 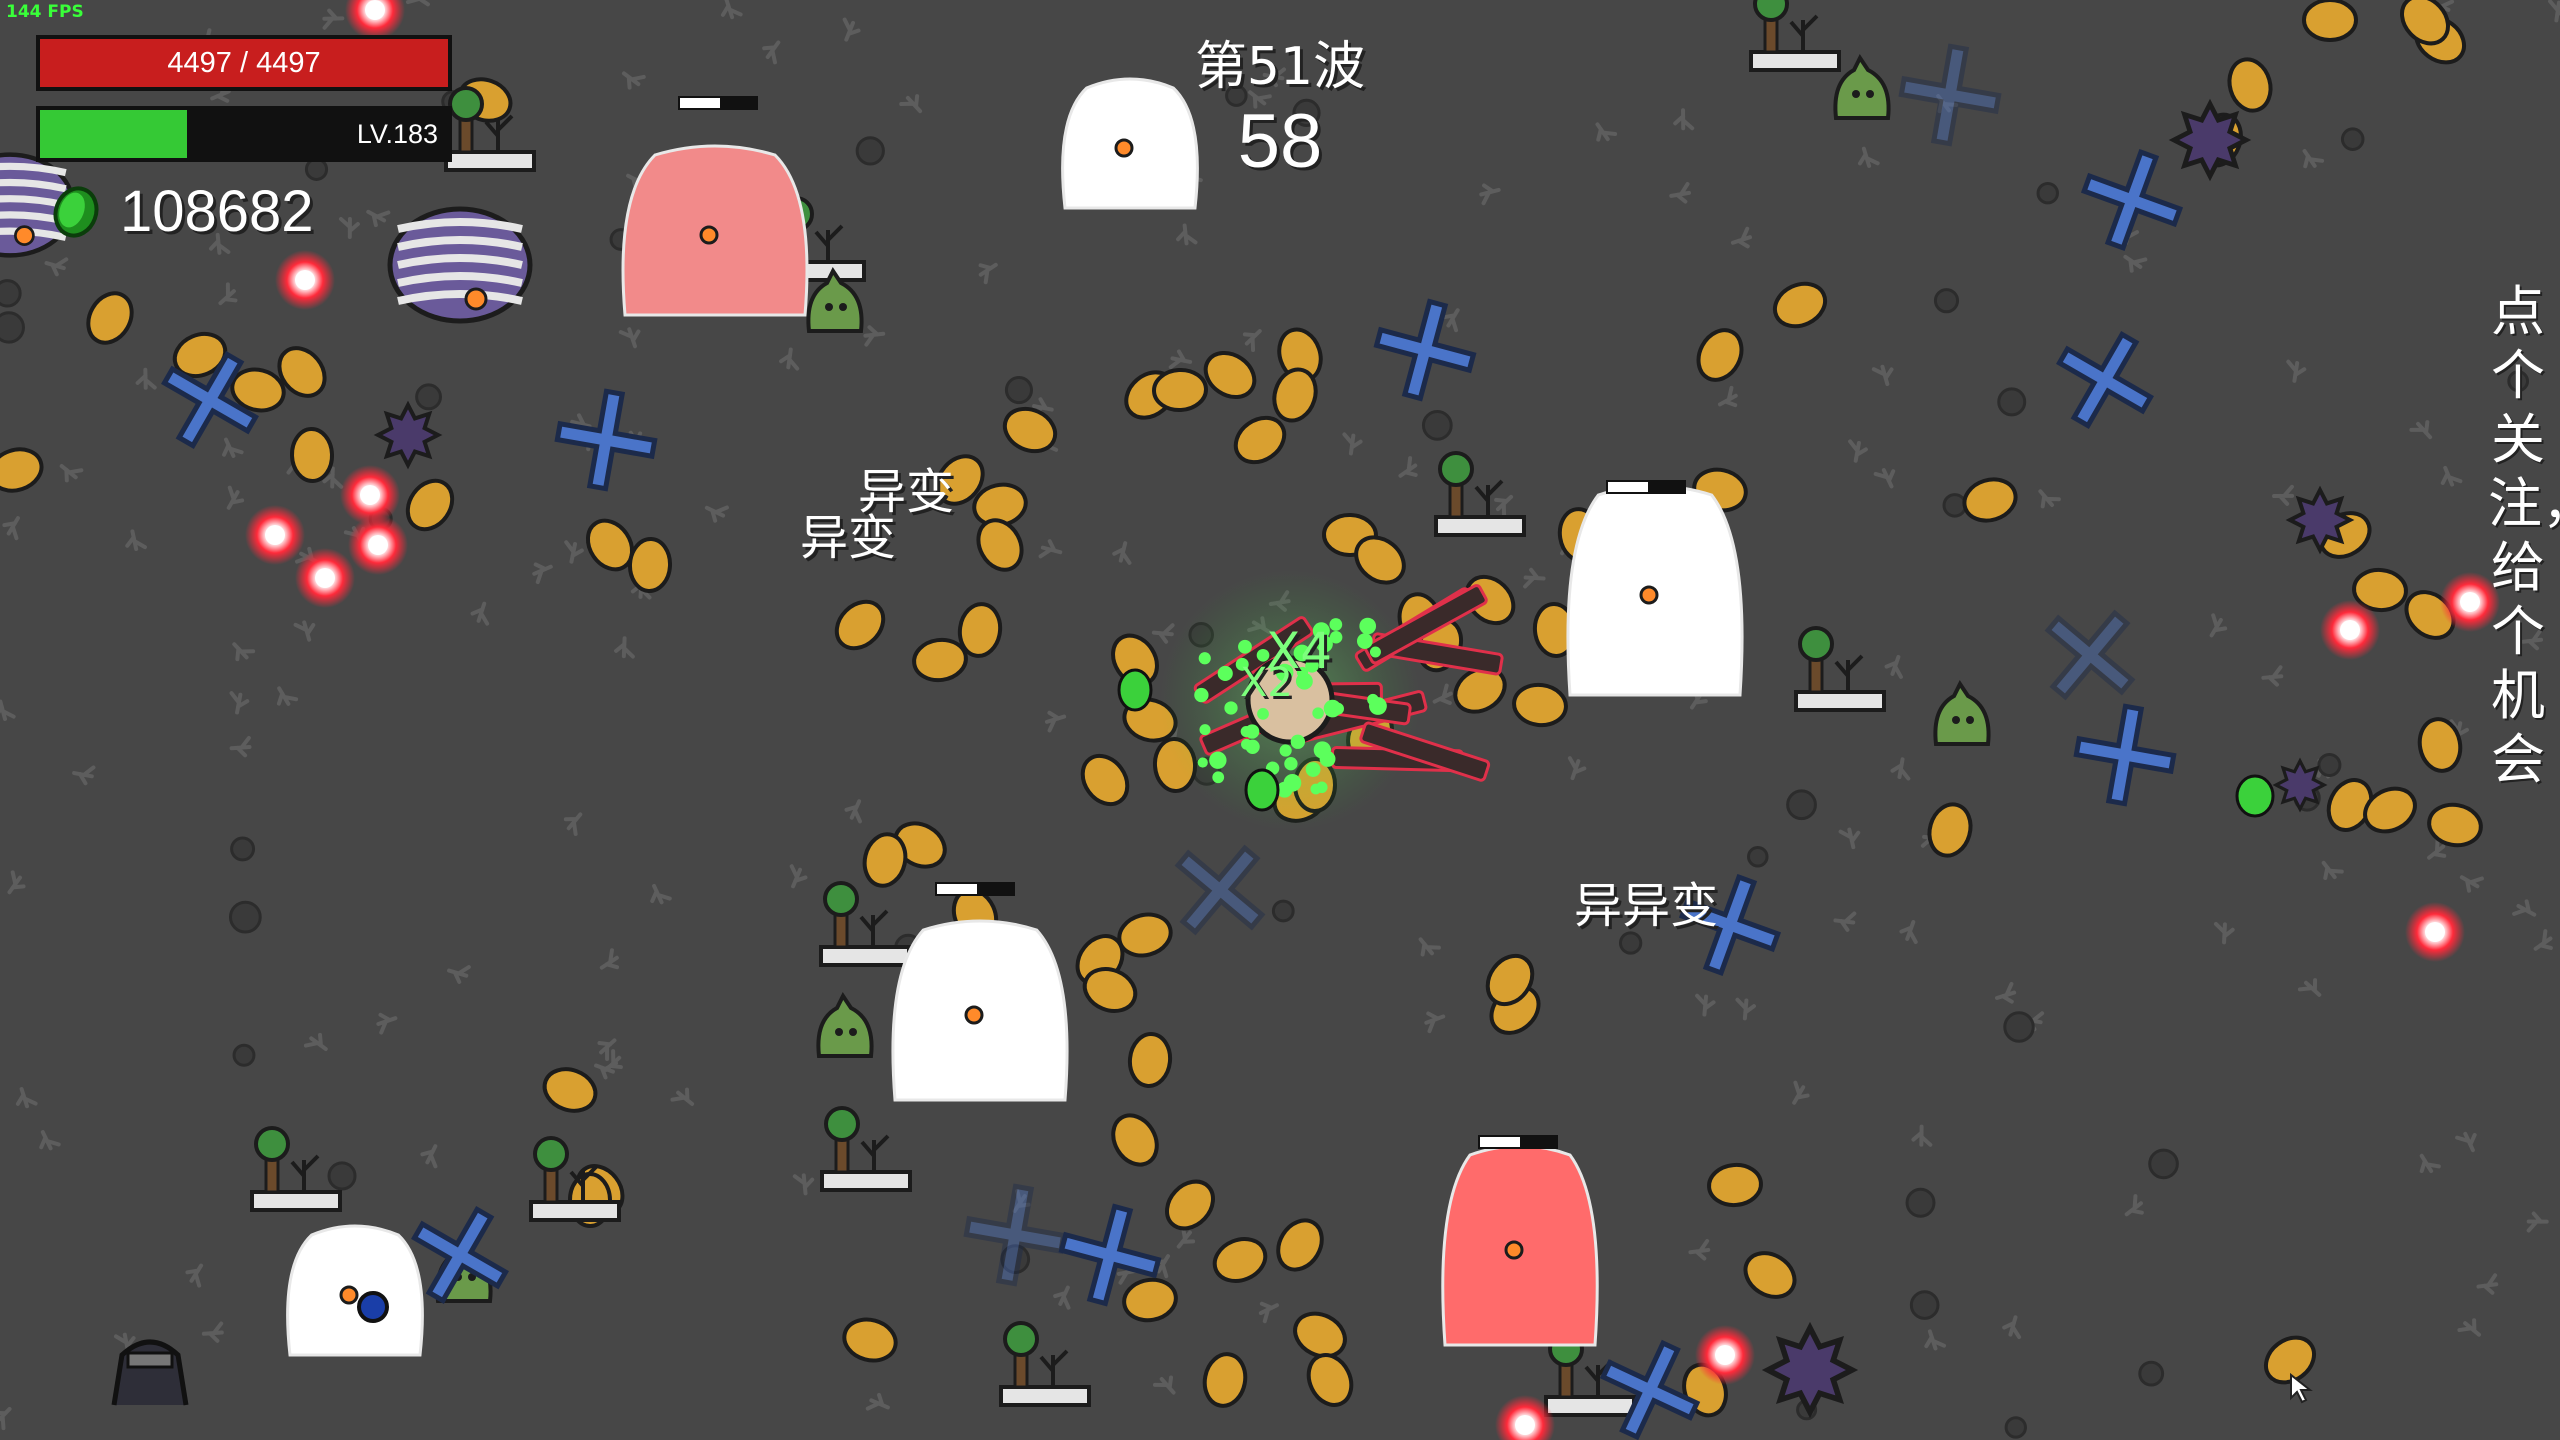 I want to click on experience-bar: LV.183, so click(x=244, y=134).